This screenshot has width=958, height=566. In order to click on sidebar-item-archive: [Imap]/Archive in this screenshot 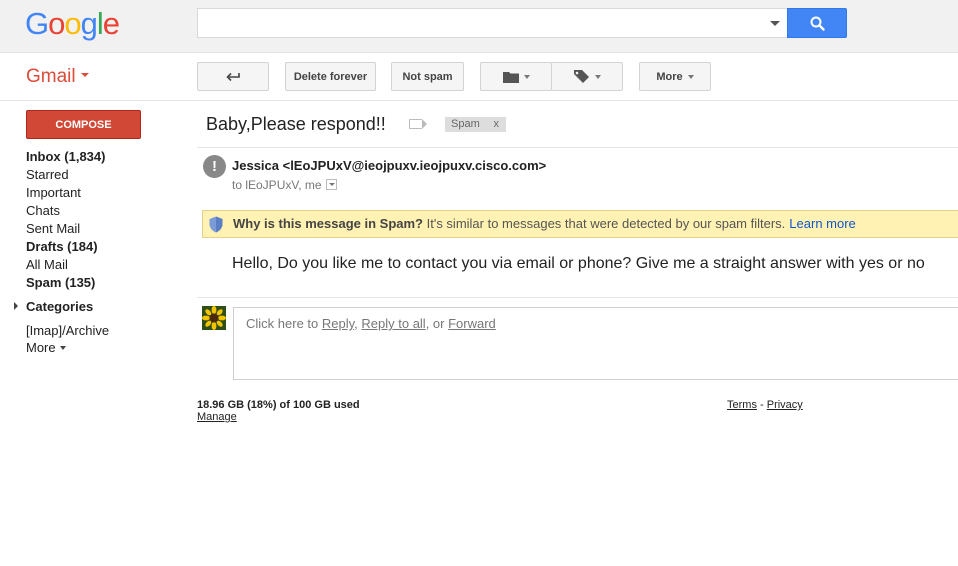, I will do `click(67, 331)`.